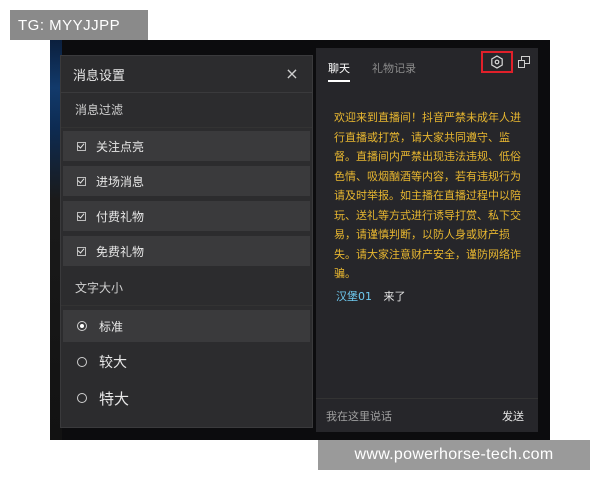 This screenshot has width=600, height=480. Describe the element at coordinates (292, 74) in the screenshot. I see `close-icon: ×` at that location.